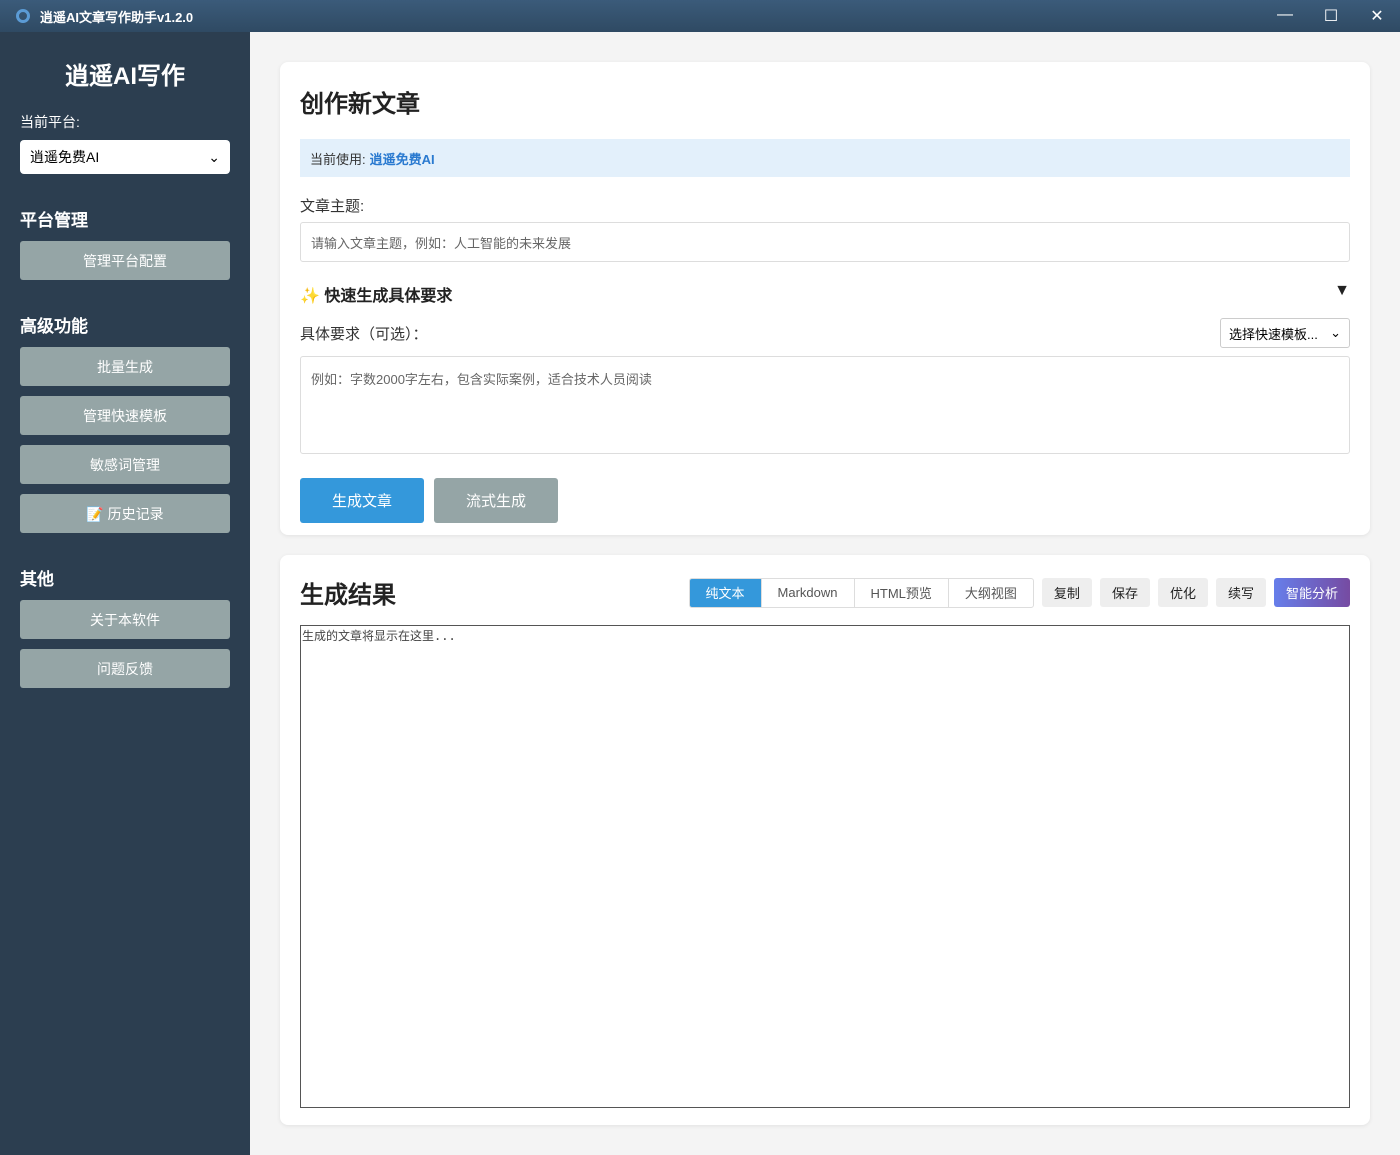 The width and height of the screenshot is (1400, 1155). What do you see at coordinates (1066, 592) in the screenshot?
I see `copy-button: 复制` at bounding box center [1066, 592].